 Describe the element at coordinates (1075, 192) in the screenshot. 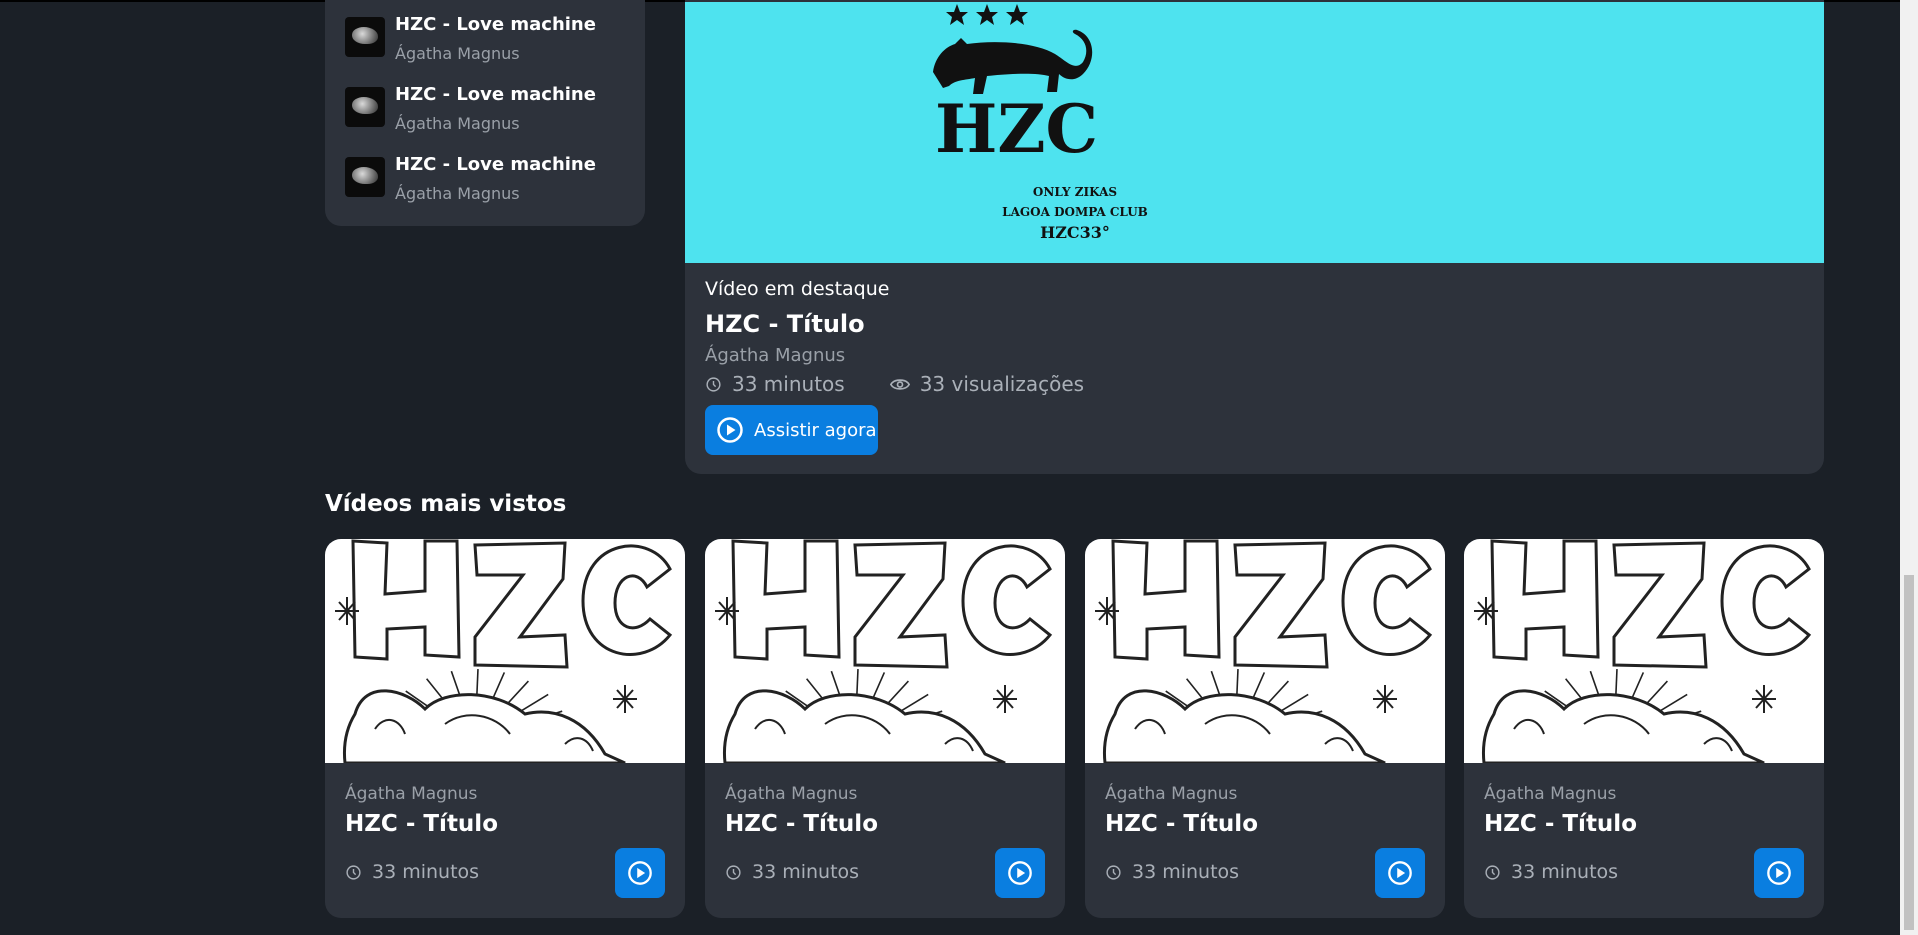

I see `hero-logo-line1: ONLY ZIKAS` at that location.